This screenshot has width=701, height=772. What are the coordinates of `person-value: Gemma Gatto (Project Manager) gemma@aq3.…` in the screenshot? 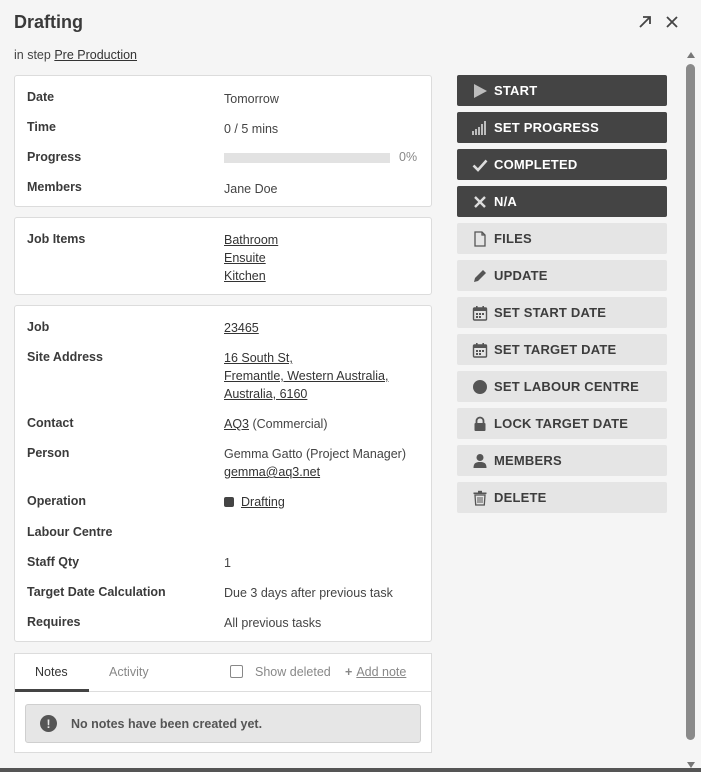 It's located at (315, 463).